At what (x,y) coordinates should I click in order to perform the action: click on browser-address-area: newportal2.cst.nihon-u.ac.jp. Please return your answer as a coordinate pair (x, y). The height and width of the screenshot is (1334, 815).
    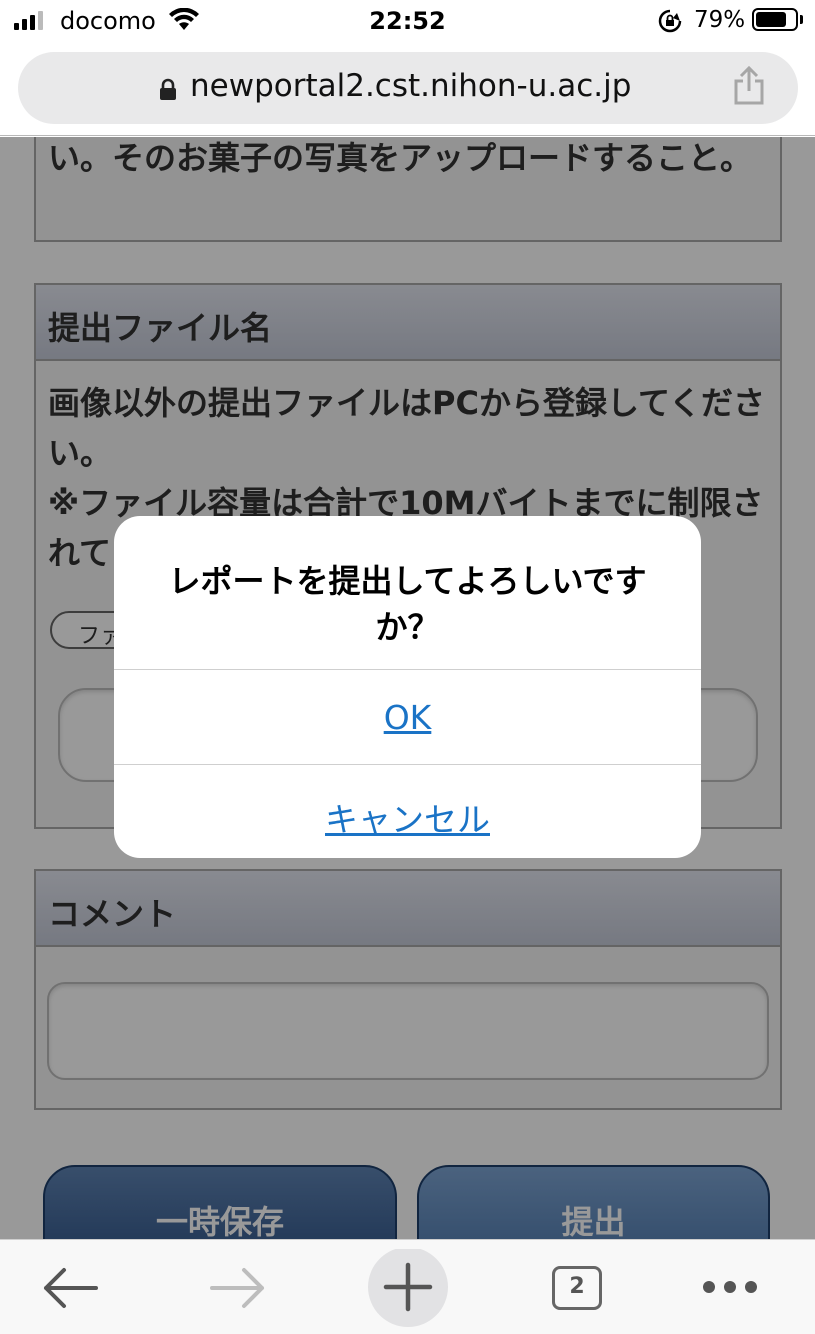
    Looking at the image, I should click on (407, 89).